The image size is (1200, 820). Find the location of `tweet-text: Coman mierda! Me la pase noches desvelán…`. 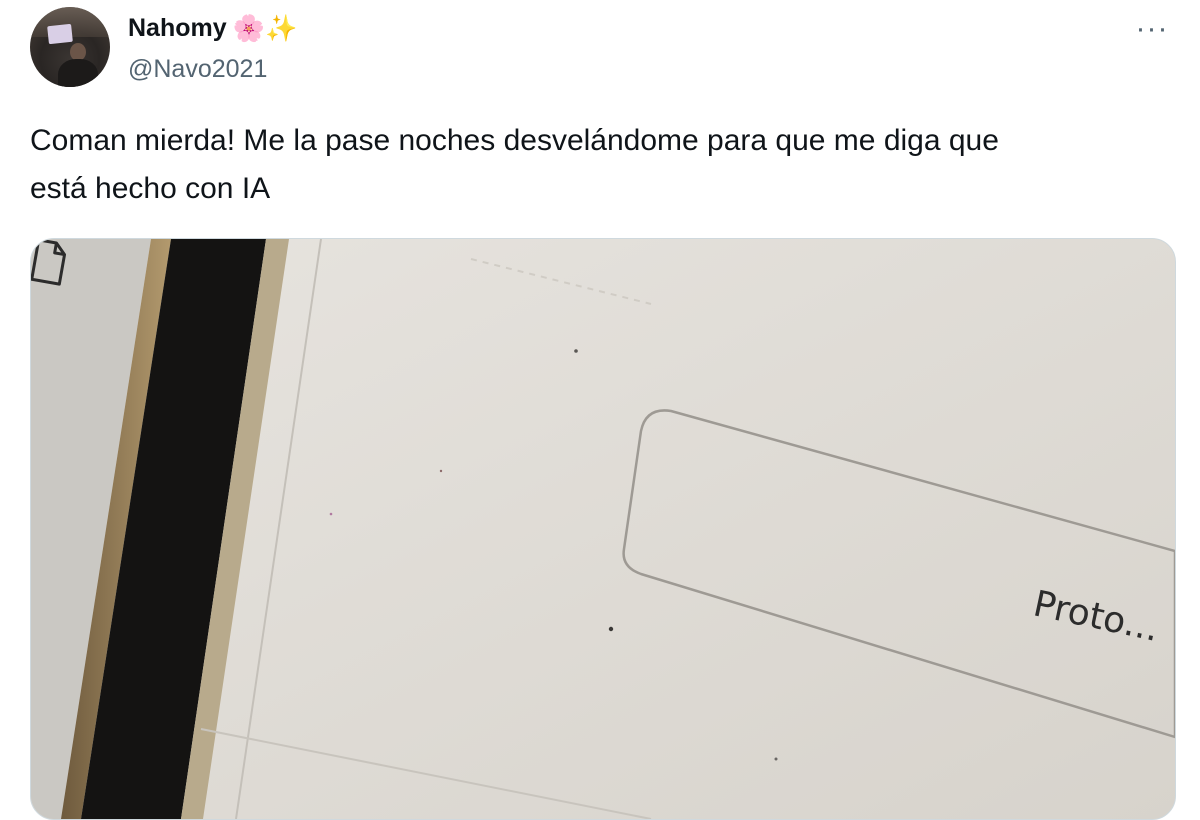

tweet-text: Coman mierda! Me la pase noches desvelán… is located at coordinates (600, 165).